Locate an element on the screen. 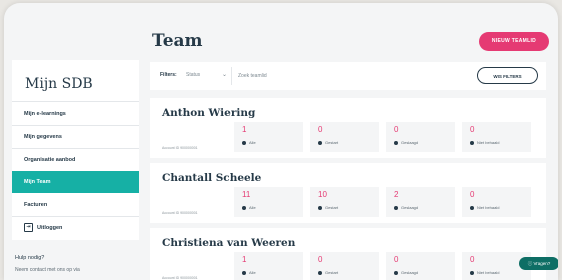 This screenshot has width=562, height=280. sidebar-item-gegevens: Mijn gegevens is located at coordinates (75, 137).